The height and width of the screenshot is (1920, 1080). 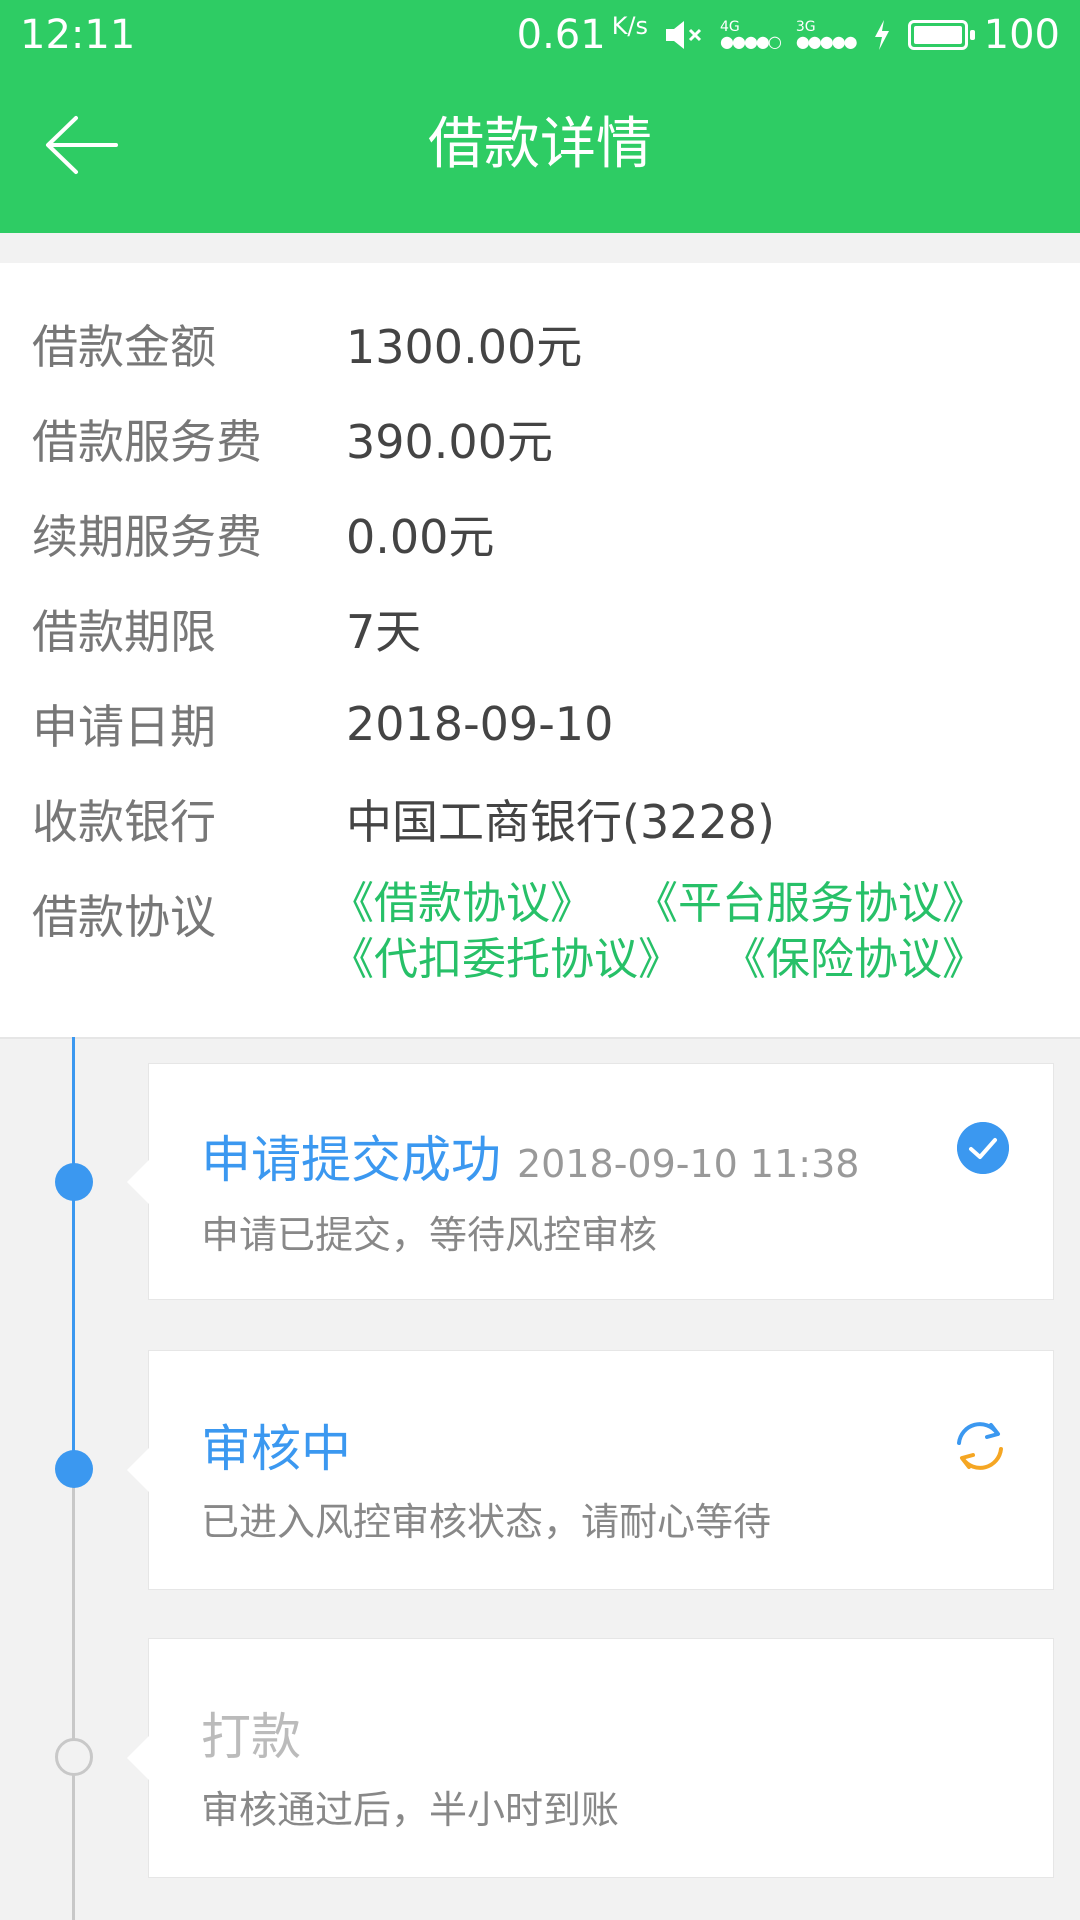 I want to click on timeline-dot-inactive, so click(x=74, y=1757).